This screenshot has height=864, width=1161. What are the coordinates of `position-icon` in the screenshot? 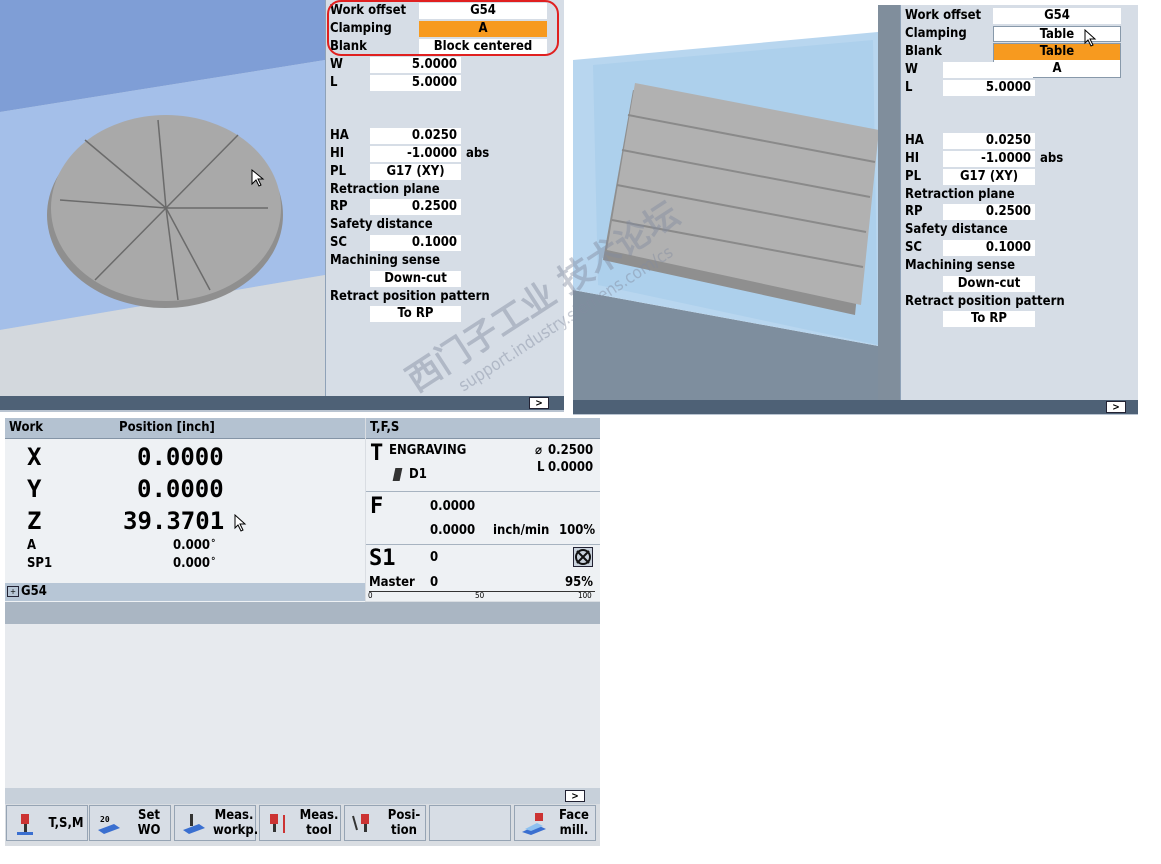 It's located at (364, 824).